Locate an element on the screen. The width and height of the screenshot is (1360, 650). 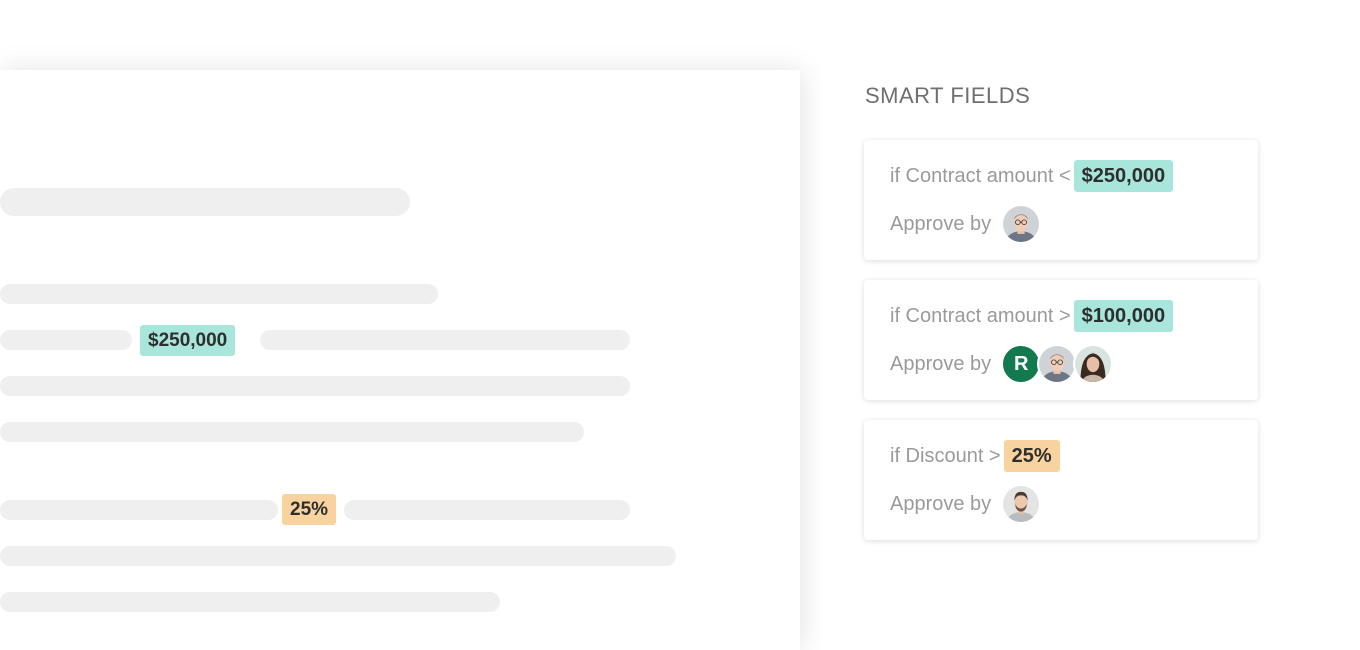
condition-text: if Contract amount < is located at coordinates (980, 175).